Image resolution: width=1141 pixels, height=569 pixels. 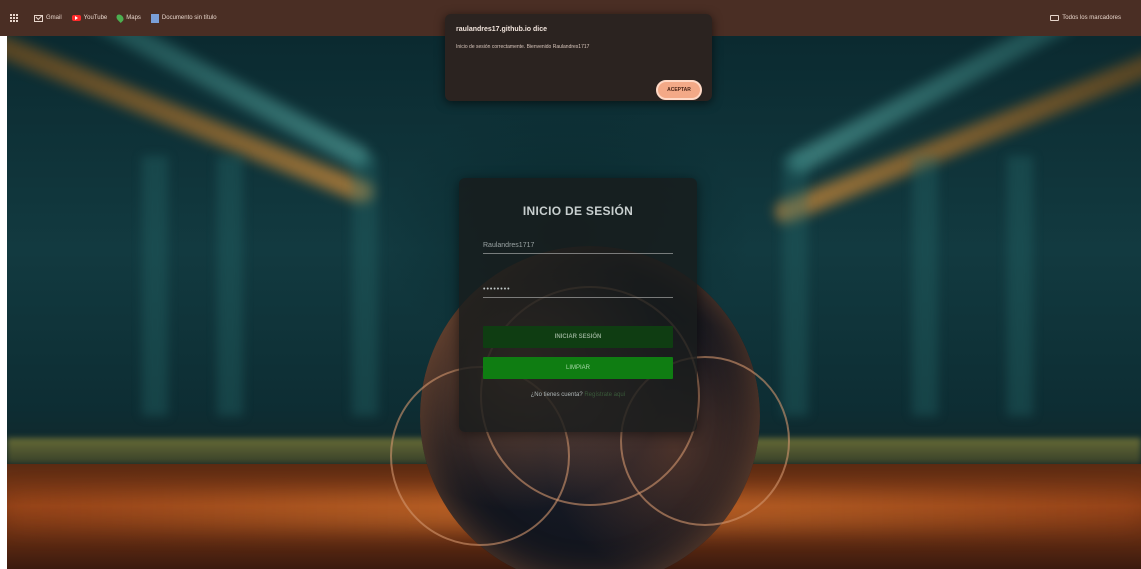 What do you see at coordinates (1055, 18) in the screenshot?
I see `folder-icon` at bounding box center [1055, 18].